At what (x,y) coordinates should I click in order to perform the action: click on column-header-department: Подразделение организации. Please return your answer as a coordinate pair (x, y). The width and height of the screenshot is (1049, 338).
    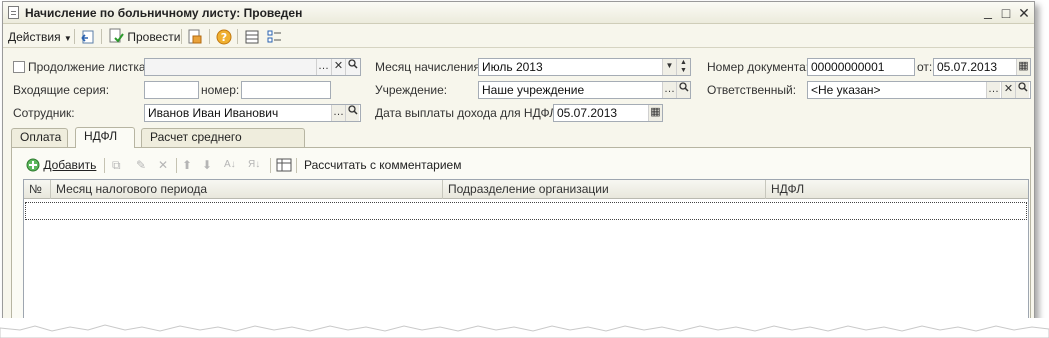
    Looking at the image, I should click on (604, 189).